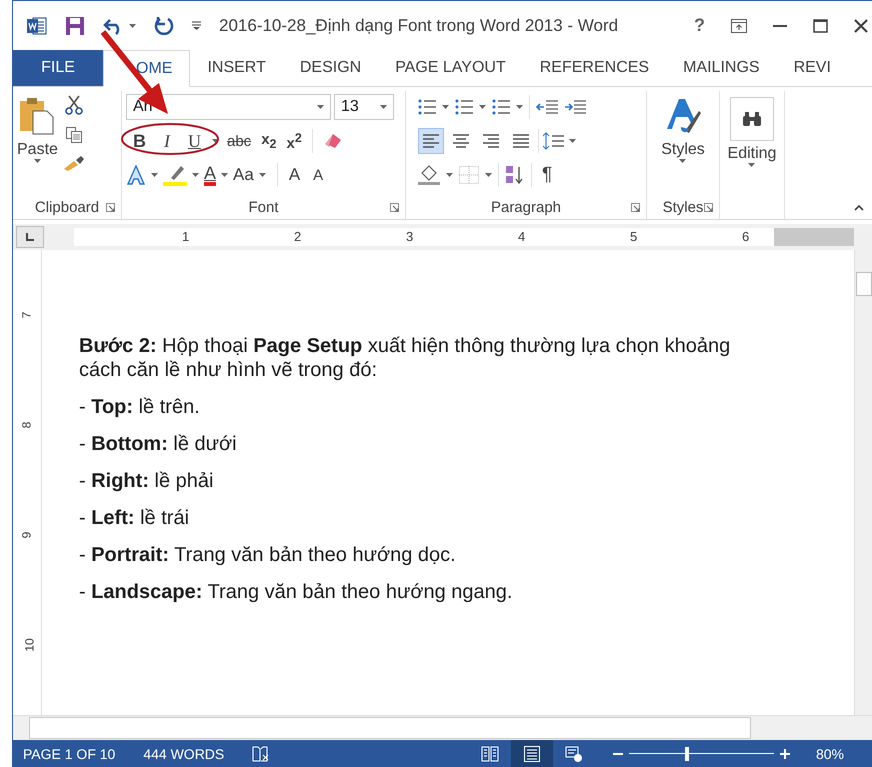 This screenshot has height=767, width=872. Describe the element at coordinates (26, 535) in the screenshot. I see `ruler-number: 9` at that location.